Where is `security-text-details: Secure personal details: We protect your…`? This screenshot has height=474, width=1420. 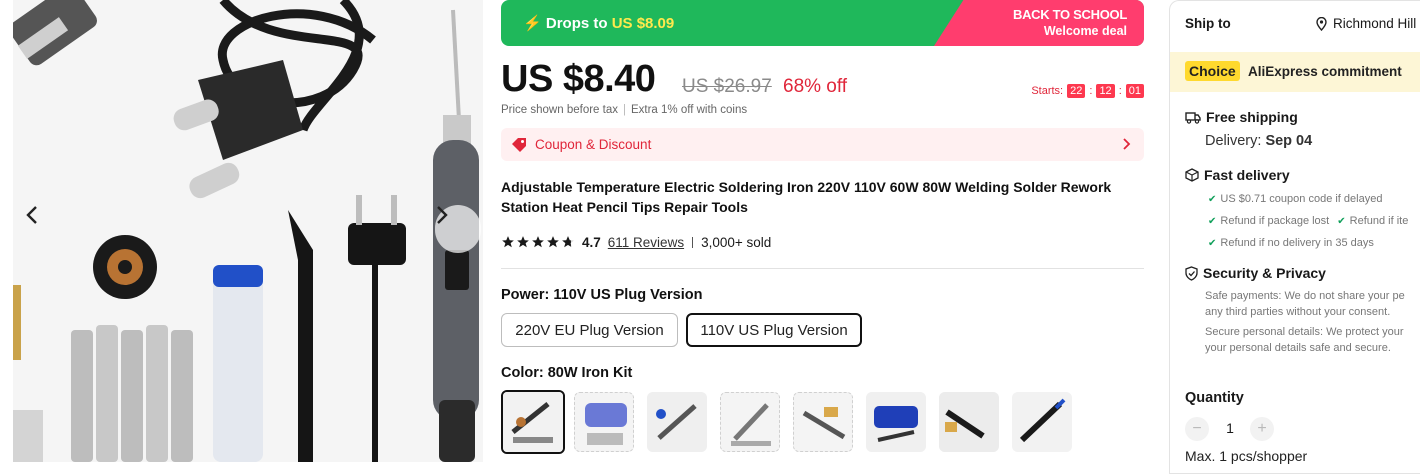 security-text-details: Secure personal details: We protect your… is located at coordinates (1304, 340).